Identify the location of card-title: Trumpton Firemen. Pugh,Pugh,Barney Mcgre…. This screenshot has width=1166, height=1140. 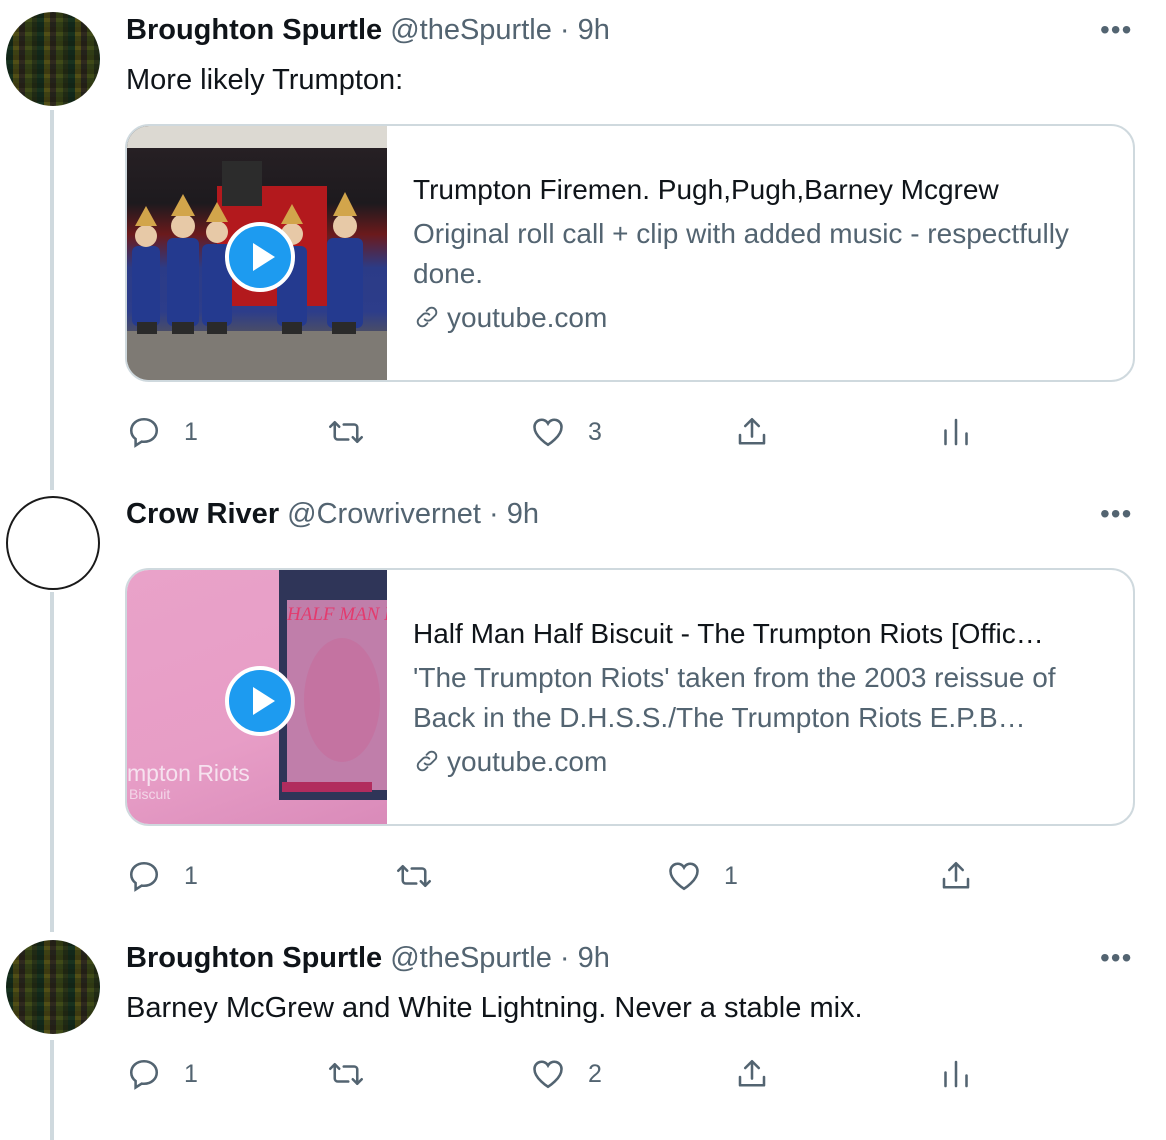
(706, 189).